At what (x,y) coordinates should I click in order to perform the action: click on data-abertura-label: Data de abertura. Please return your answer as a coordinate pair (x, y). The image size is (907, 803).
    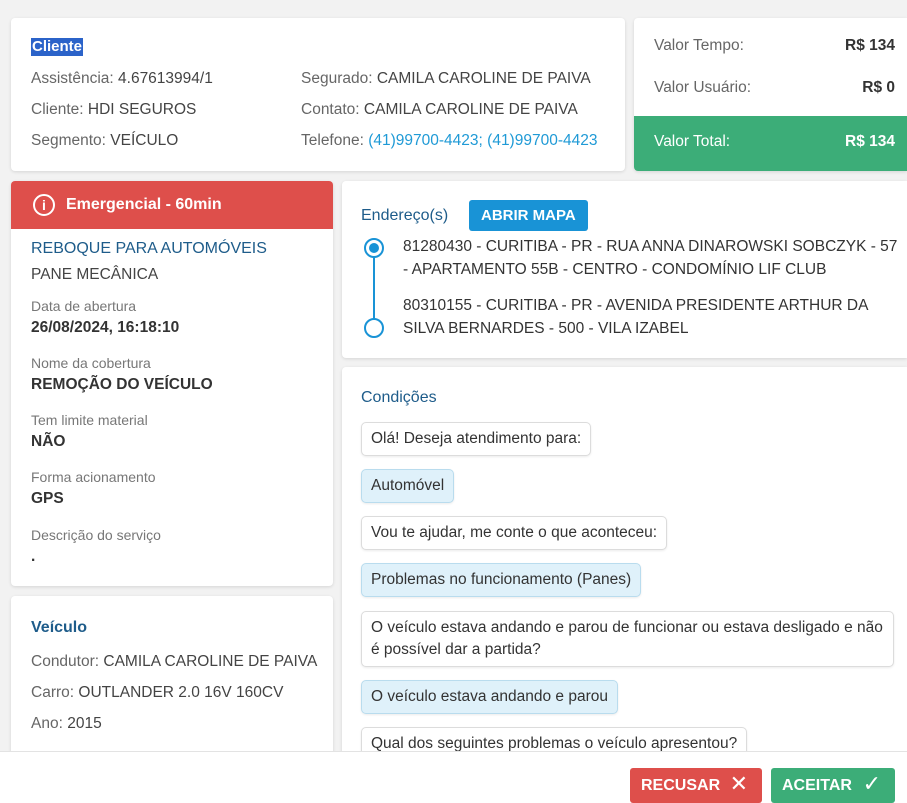
    Looking at the image, I should click on (84, 306).